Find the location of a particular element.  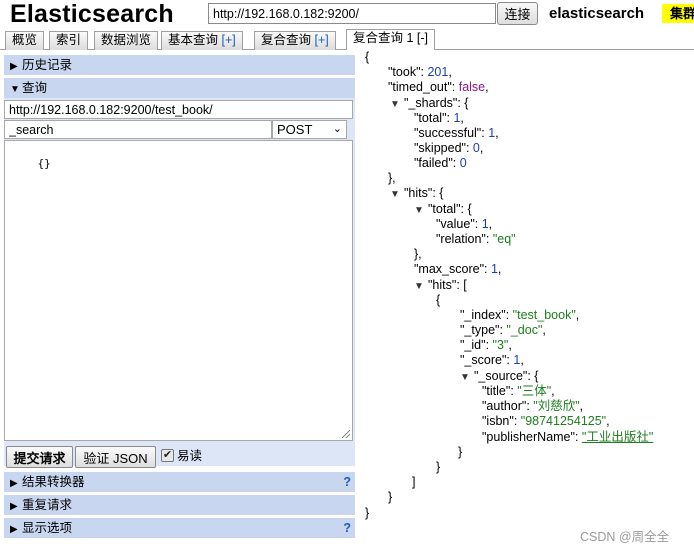

pretty-checkbox-label: 易读 is located at coordinates (190, 456).